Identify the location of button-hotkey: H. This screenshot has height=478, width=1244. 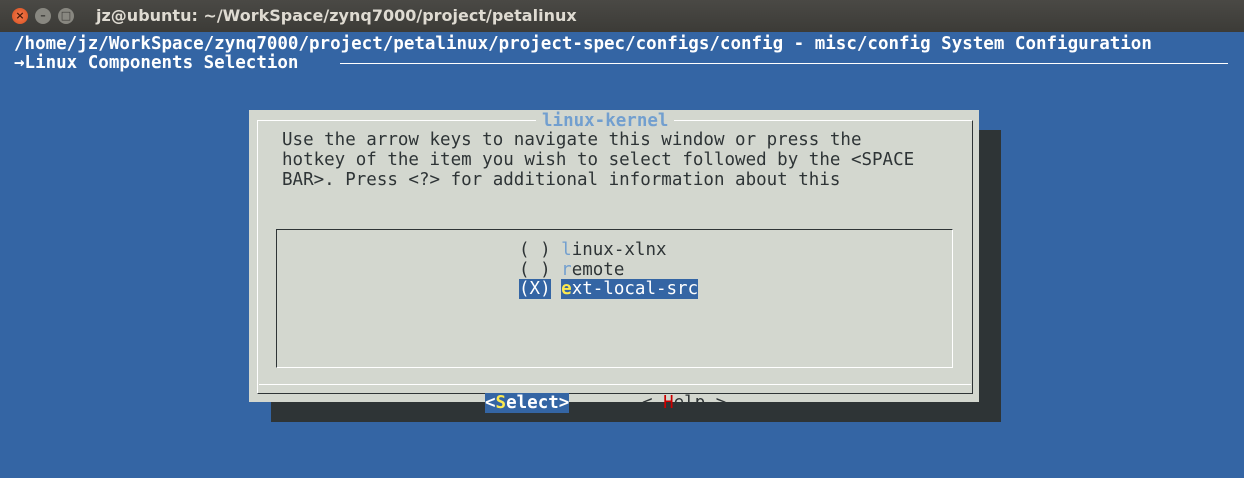
(668, 403).